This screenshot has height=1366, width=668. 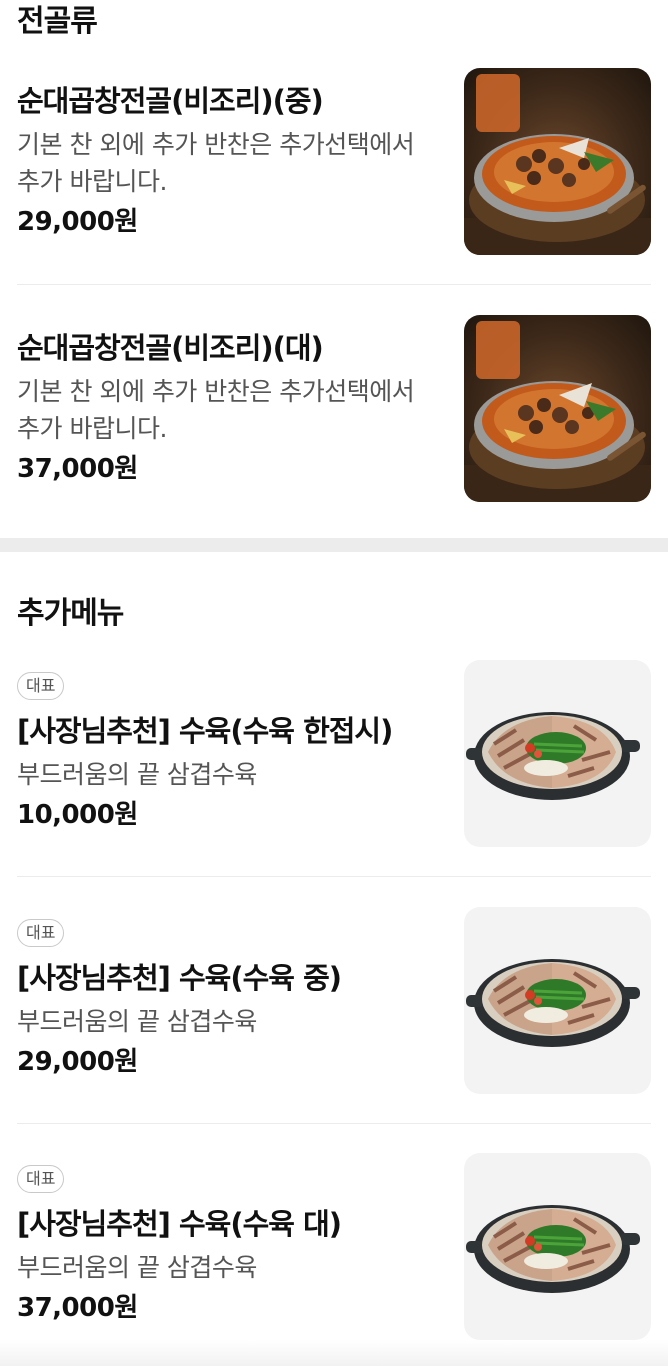 I want to click on menu-item-name: 순대곱창전골(비조리)(대), so click(x=170, y=348).